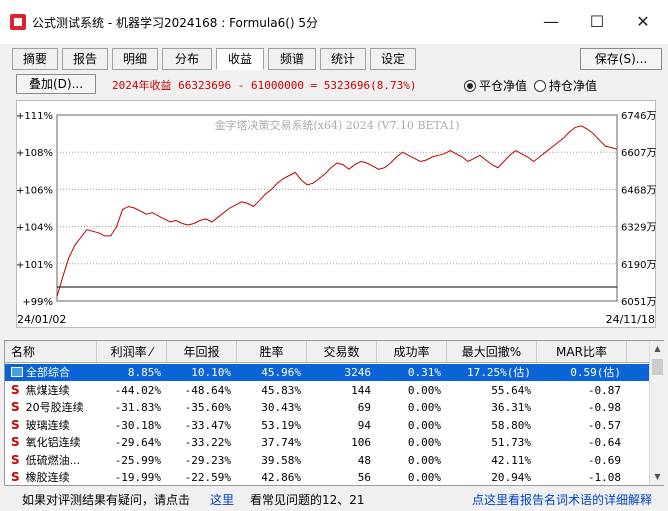  I want to click on tab-distribution: 分布, so click(187, 59).